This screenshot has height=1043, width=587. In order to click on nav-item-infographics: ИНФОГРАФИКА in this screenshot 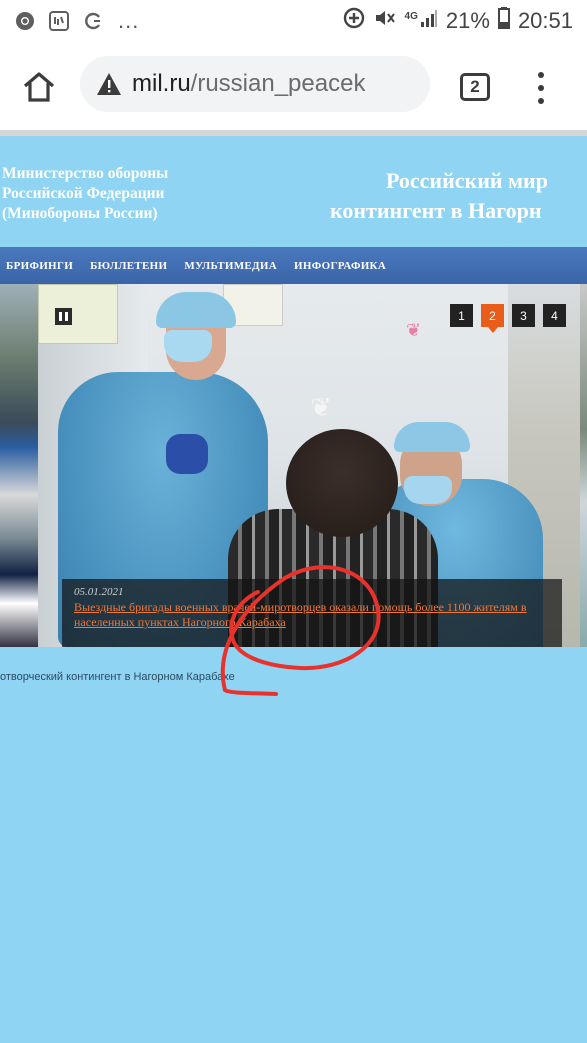, I will do `click(340, 266)`.